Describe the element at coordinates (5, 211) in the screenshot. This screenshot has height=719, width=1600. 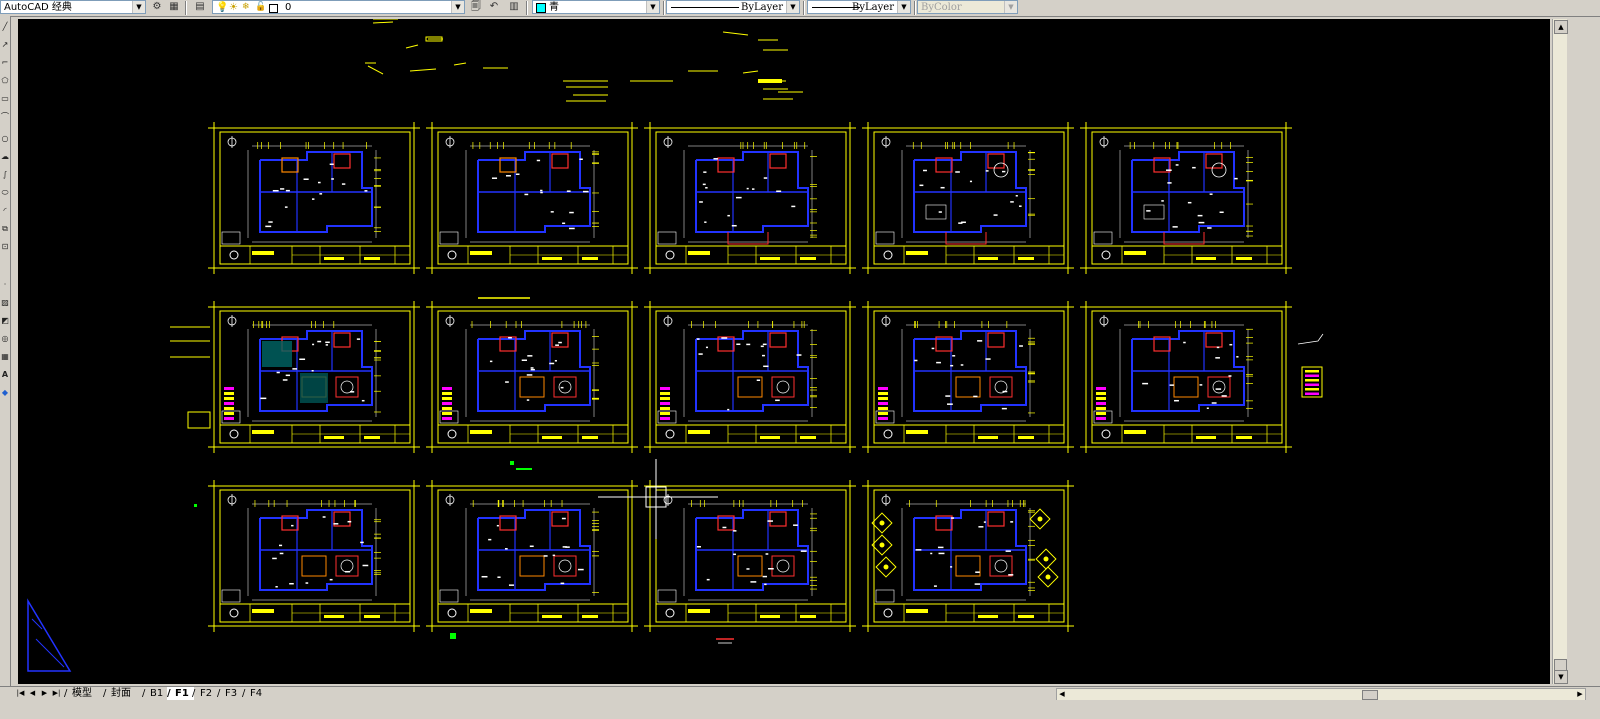
I see `ellipse-arc-icon: ◜` at that location.